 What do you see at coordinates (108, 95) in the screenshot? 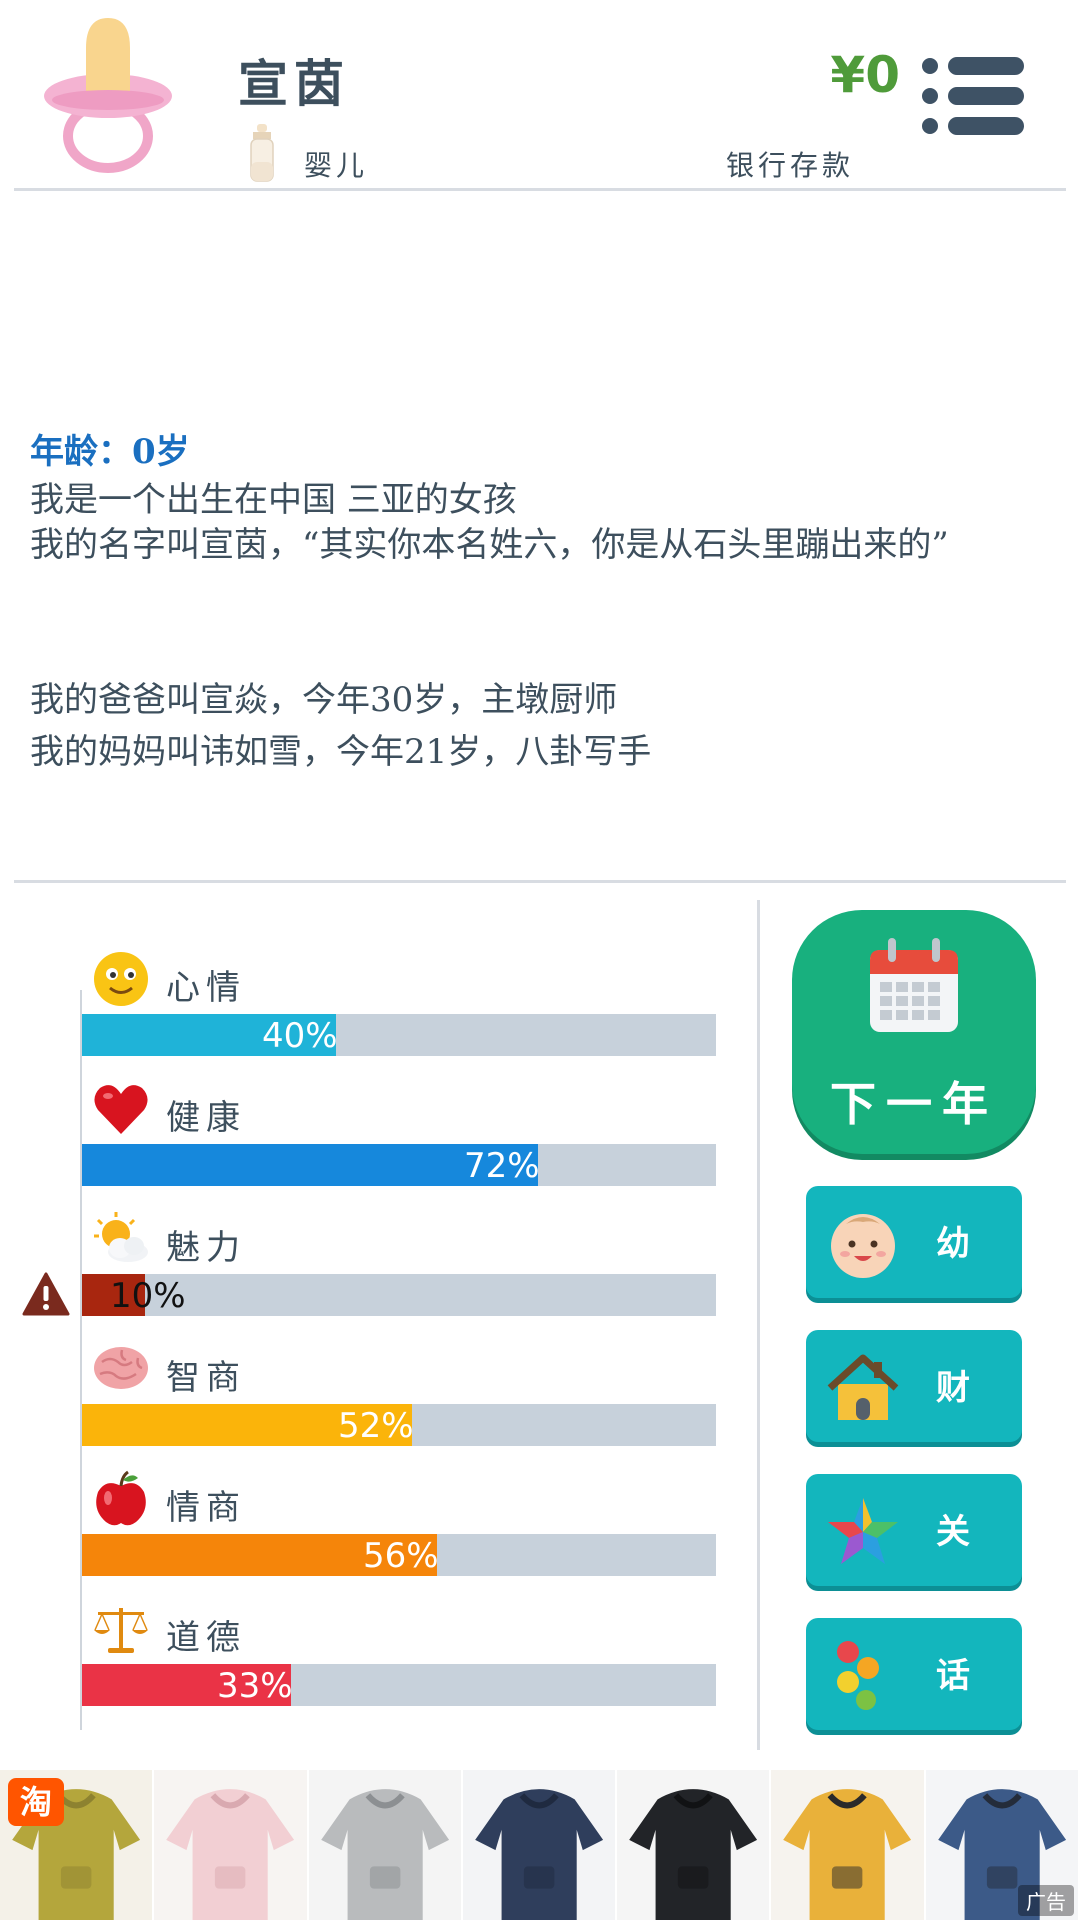
I see `pacifier-icon` at bounding box center [108, 95].